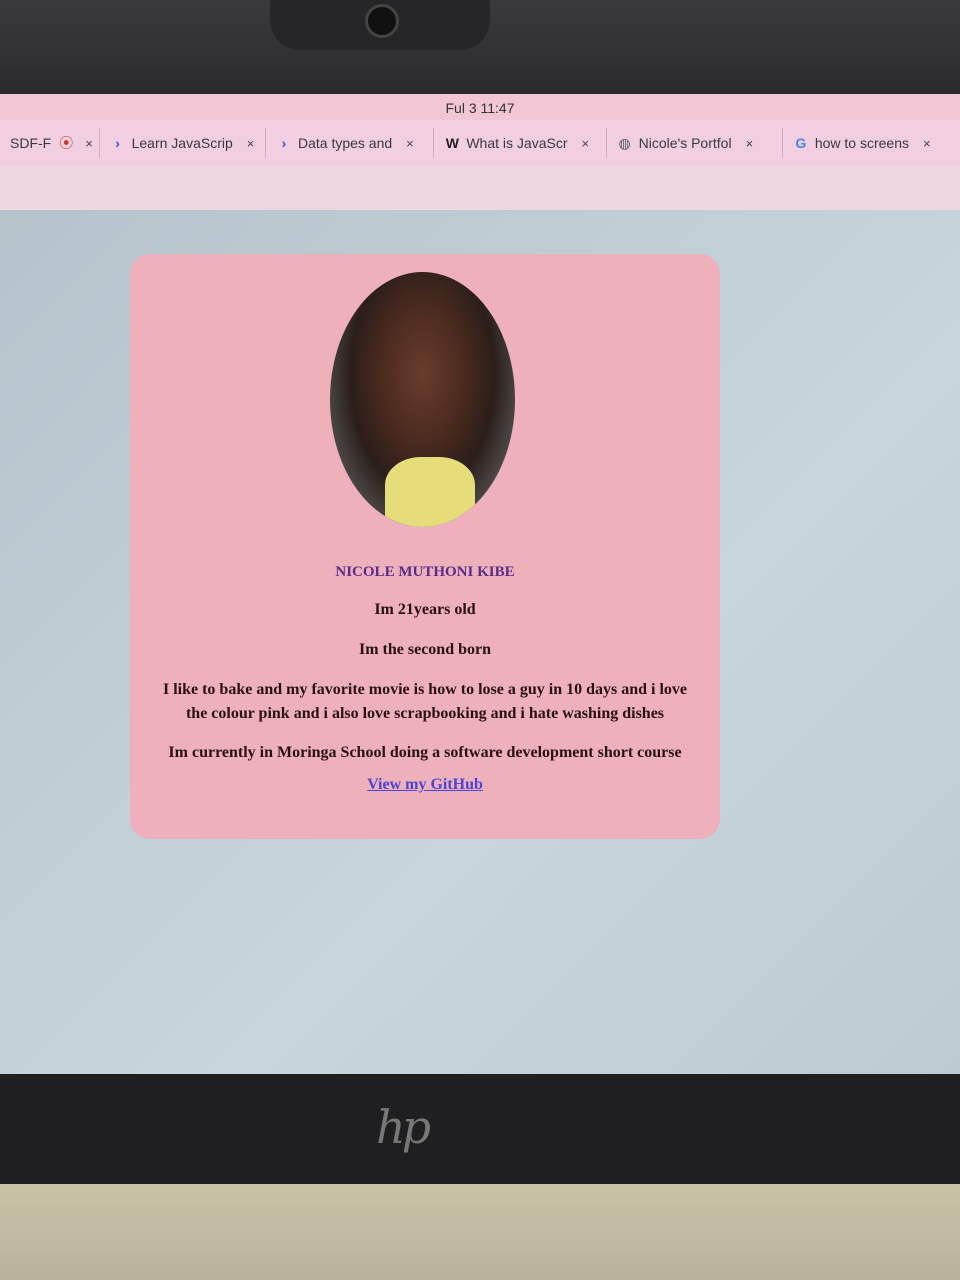 Image resolution: width=960 pixels, height=1280 pixels. What do you see at coordinates (425, 572) in the screenshot?
I see `profile-name: NICOLE MUTHONI KIBE` at bounding box center [425, 572].